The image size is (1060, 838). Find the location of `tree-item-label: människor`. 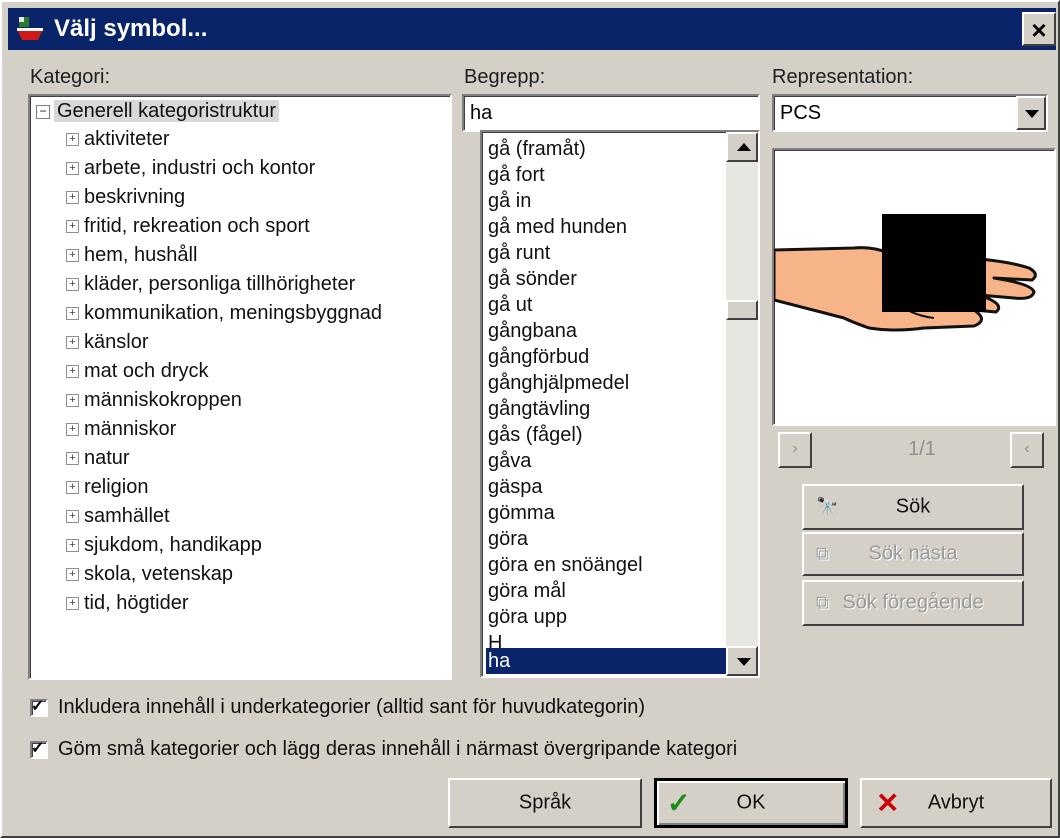

tree-item-label: människor is located at coordinates (130, 429).